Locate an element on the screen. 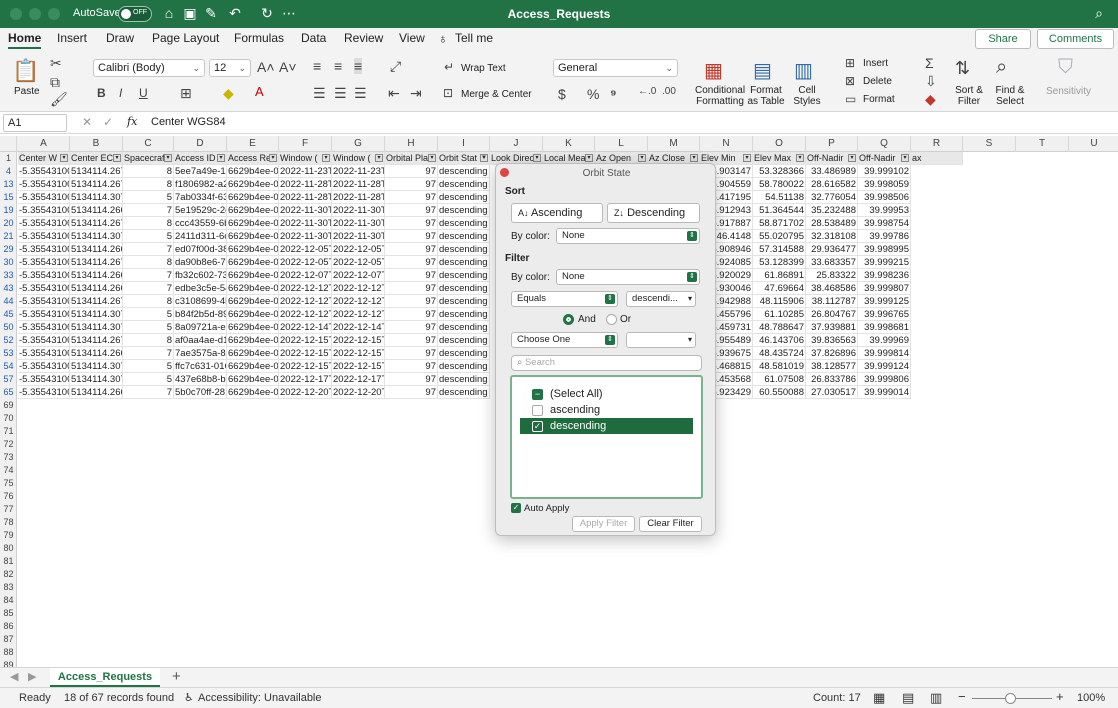 Image resolution: width=1118 pixels, height=708 pixels. filter-by-color-select: None ⇕ is located at coordinates (628, 277).